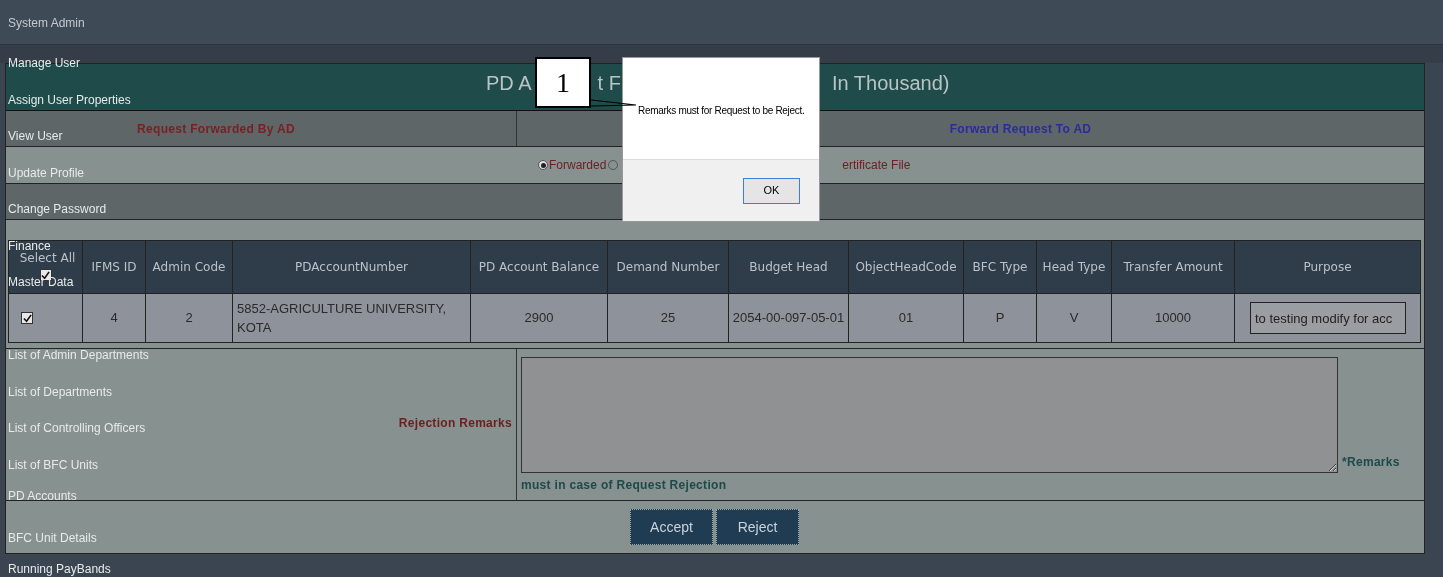  What do you see at coordinates (789, 318) in the screenshot?
I see `table-cell: 2054-00-097-05-01` at bounding box center [789, 318].